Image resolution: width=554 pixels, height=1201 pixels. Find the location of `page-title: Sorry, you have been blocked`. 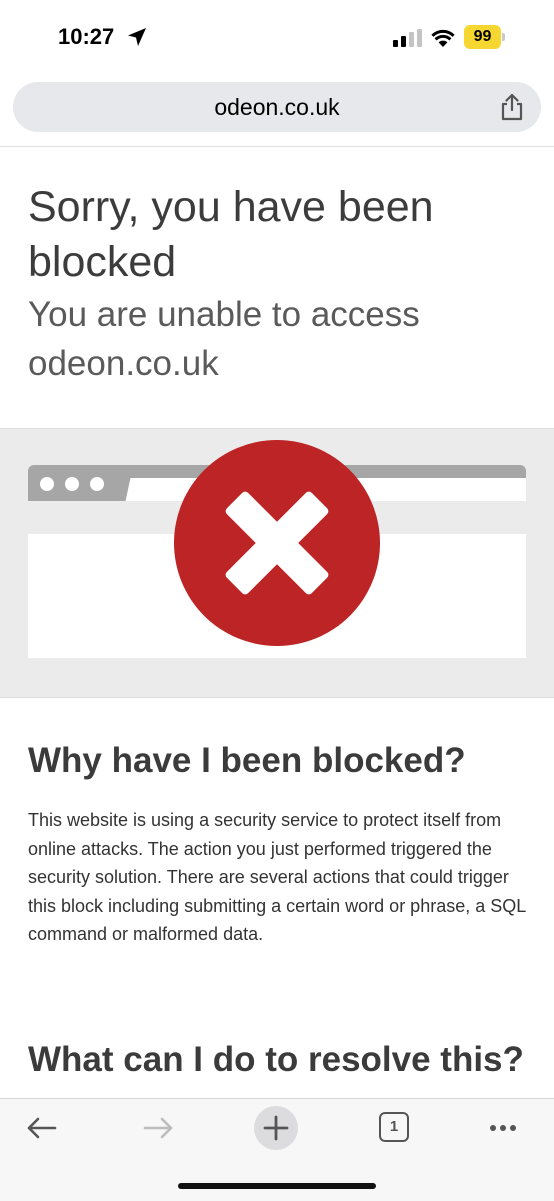

page-title: Sorry, you have been blocked is located at coordinates (231, 234).